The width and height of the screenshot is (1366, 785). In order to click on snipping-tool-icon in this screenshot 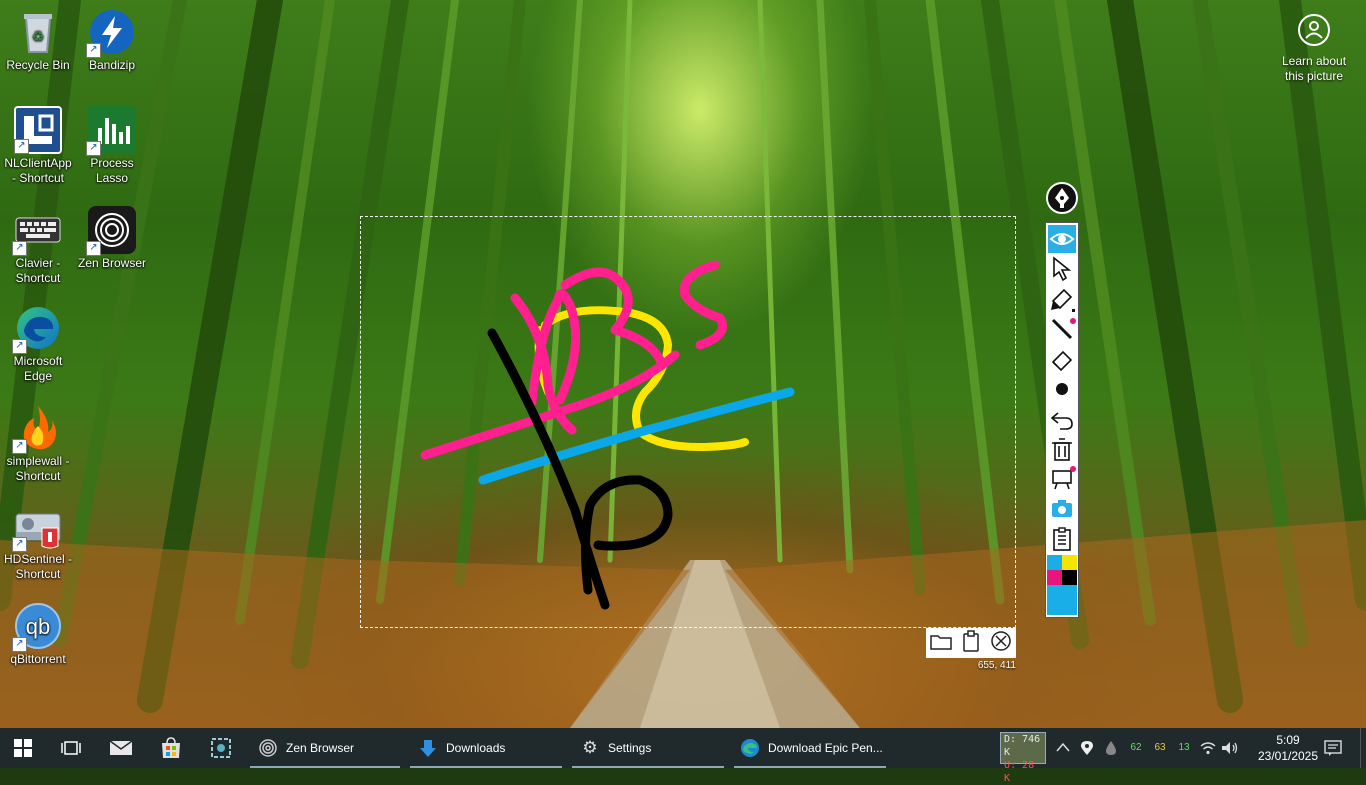, I will do `click(221, 748)`.